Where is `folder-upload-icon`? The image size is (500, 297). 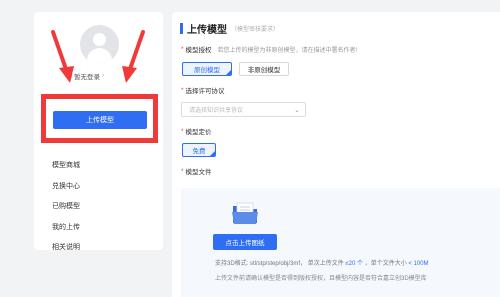 folder-upload-icon is located at coordinates (245, 213).